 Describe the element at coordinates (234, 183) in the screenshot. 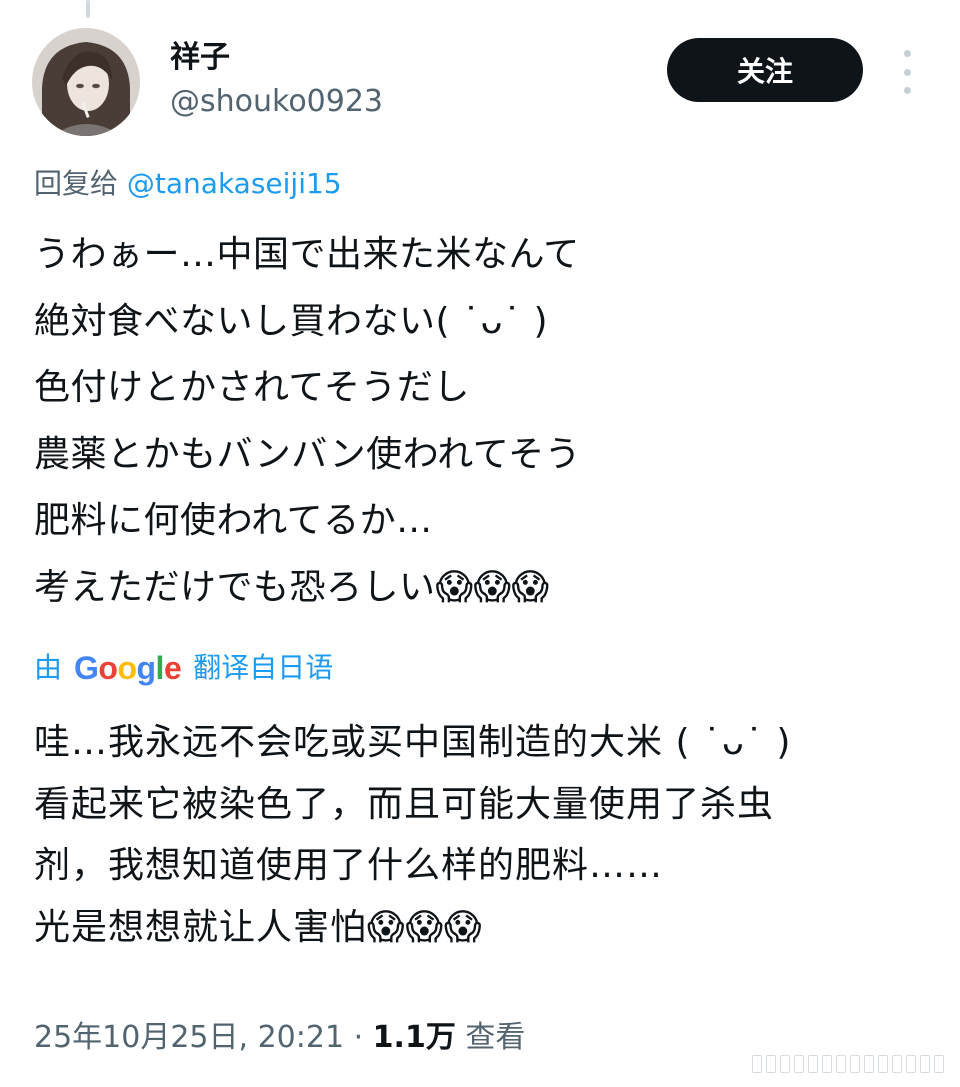

I see `reply-mention-link: @tanakaseiji15` at that location.